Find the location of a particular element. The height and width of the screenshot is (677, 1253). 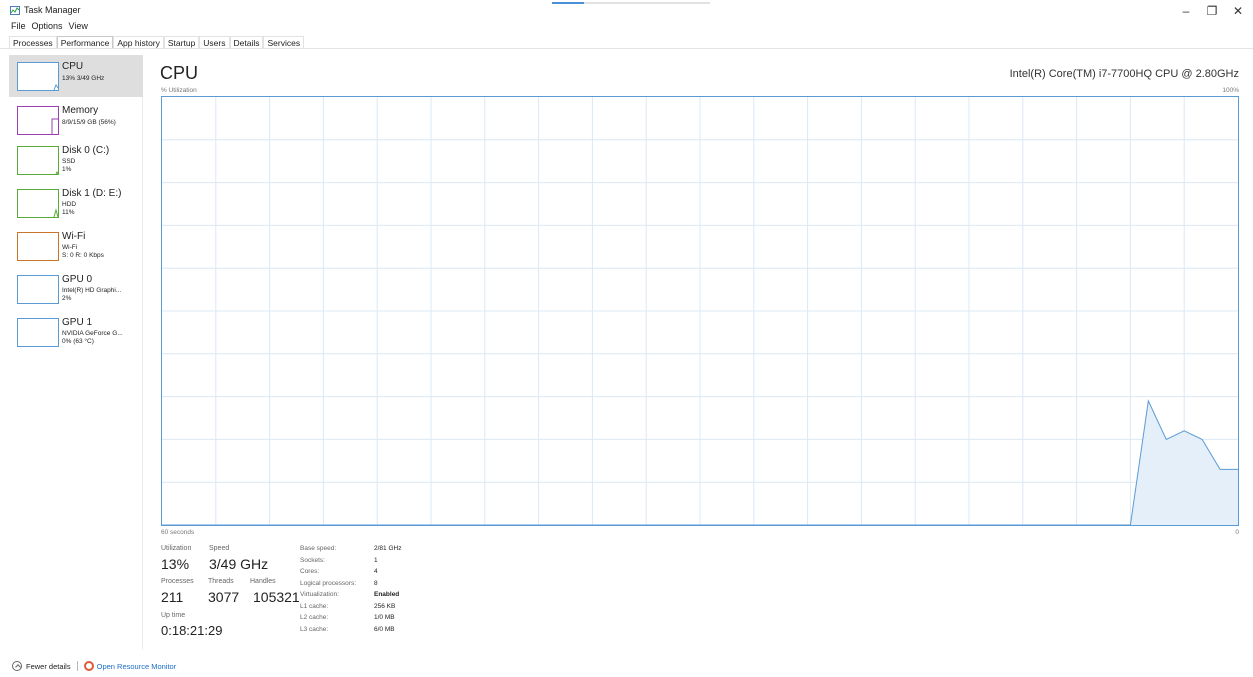

minimize-button: – is located at coordinates (1186, 11).